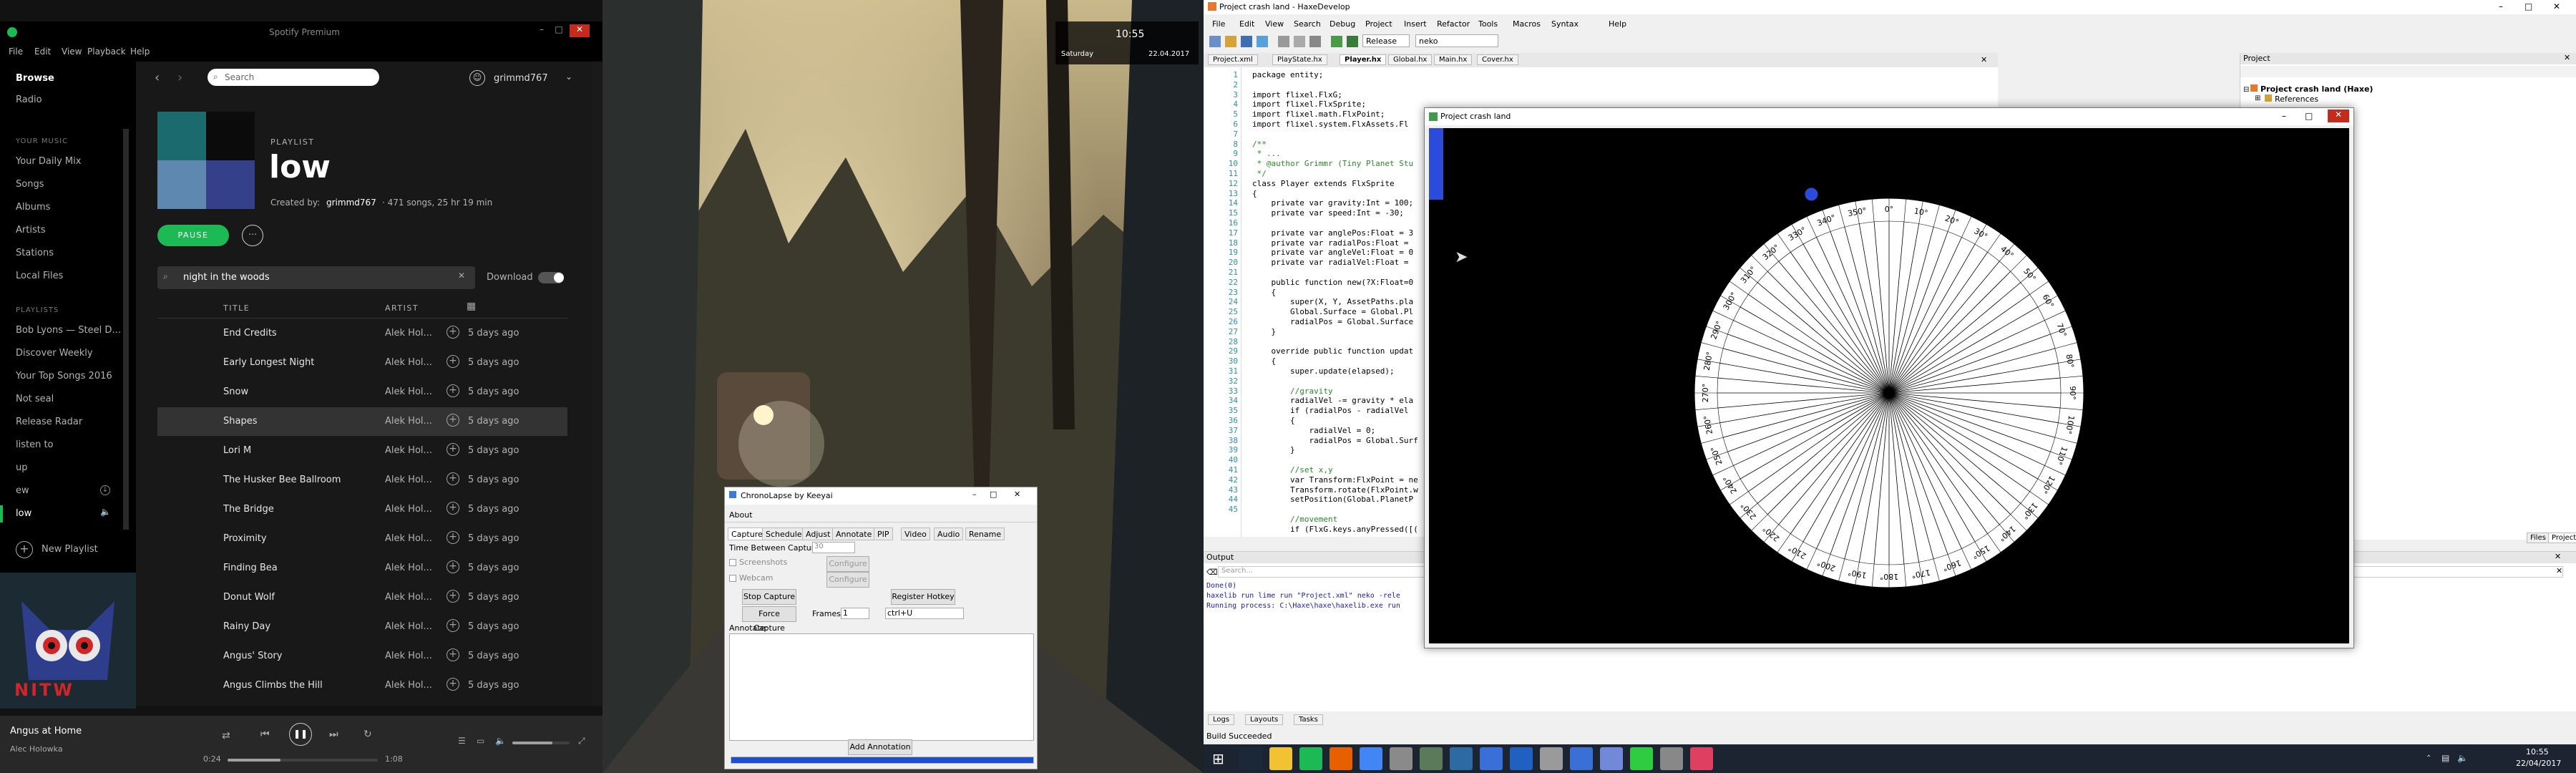 This screenshot has width=2576, height=773. Describe the element at coordinates (362, 656) in the screenshot. I see `track-row: Angus' Story Alek Hol... +5 days ago` at that location.